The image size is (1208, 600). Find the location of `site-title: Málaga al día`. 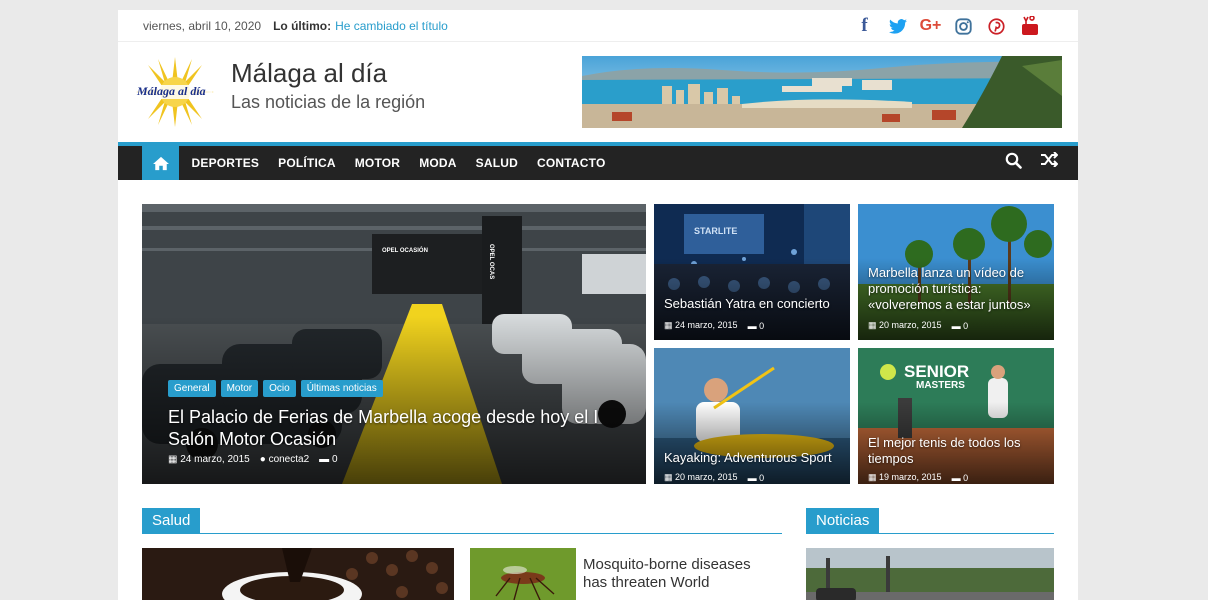

site-title: Málaga al día is located at coordinates (309, 73).